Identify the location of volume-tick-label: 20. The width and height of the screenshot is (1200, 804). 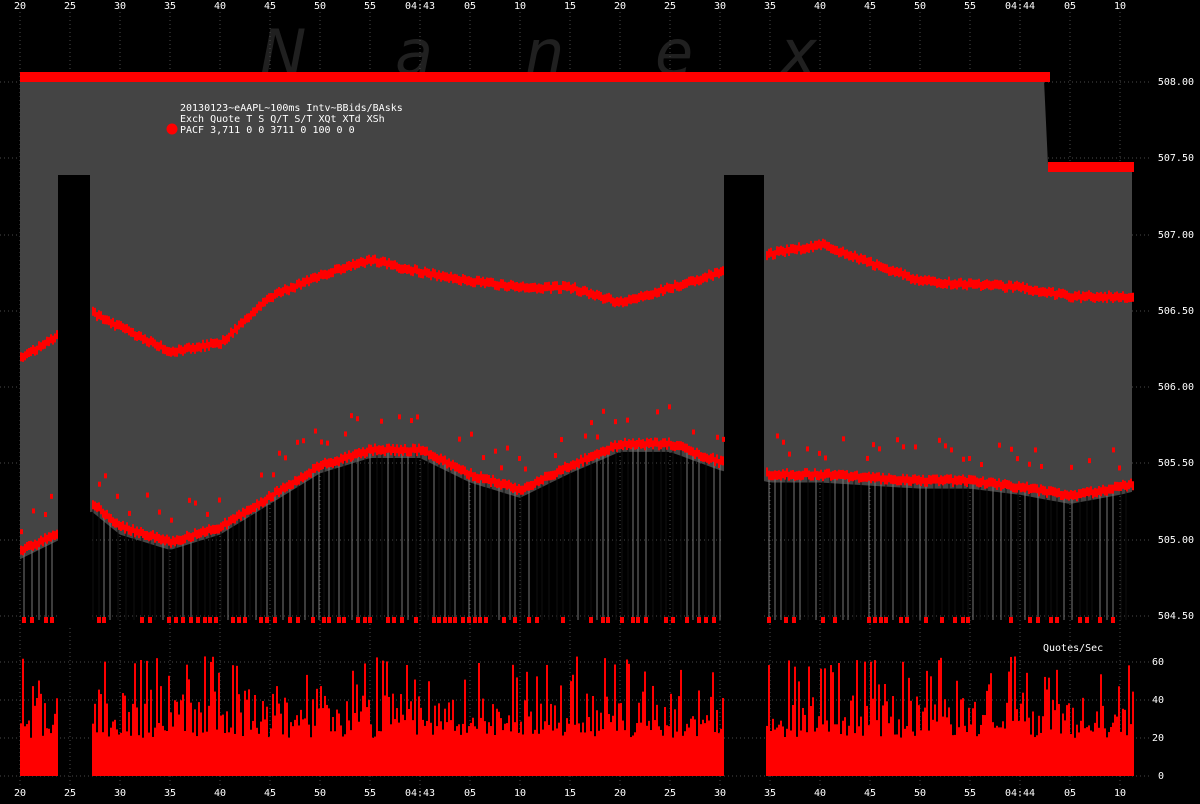
(1158, 738).